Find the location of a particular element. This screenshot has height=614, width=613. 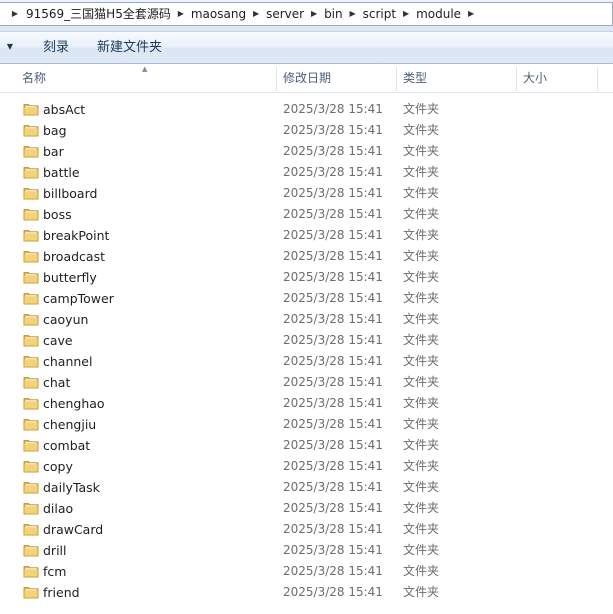

file-row: campTower 2025/3/28 15:41 文件夹 is located at coordinates (306, 298).